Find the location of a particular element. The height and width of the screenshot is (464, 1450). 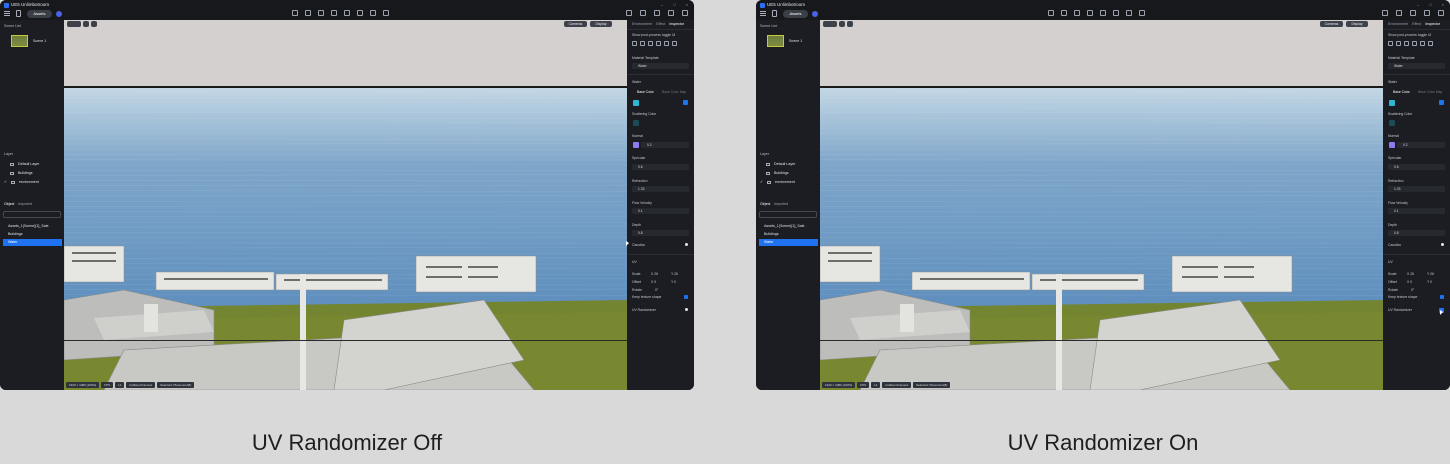

specular-value-field: 0.6 is located at coordinates (1416, 167).